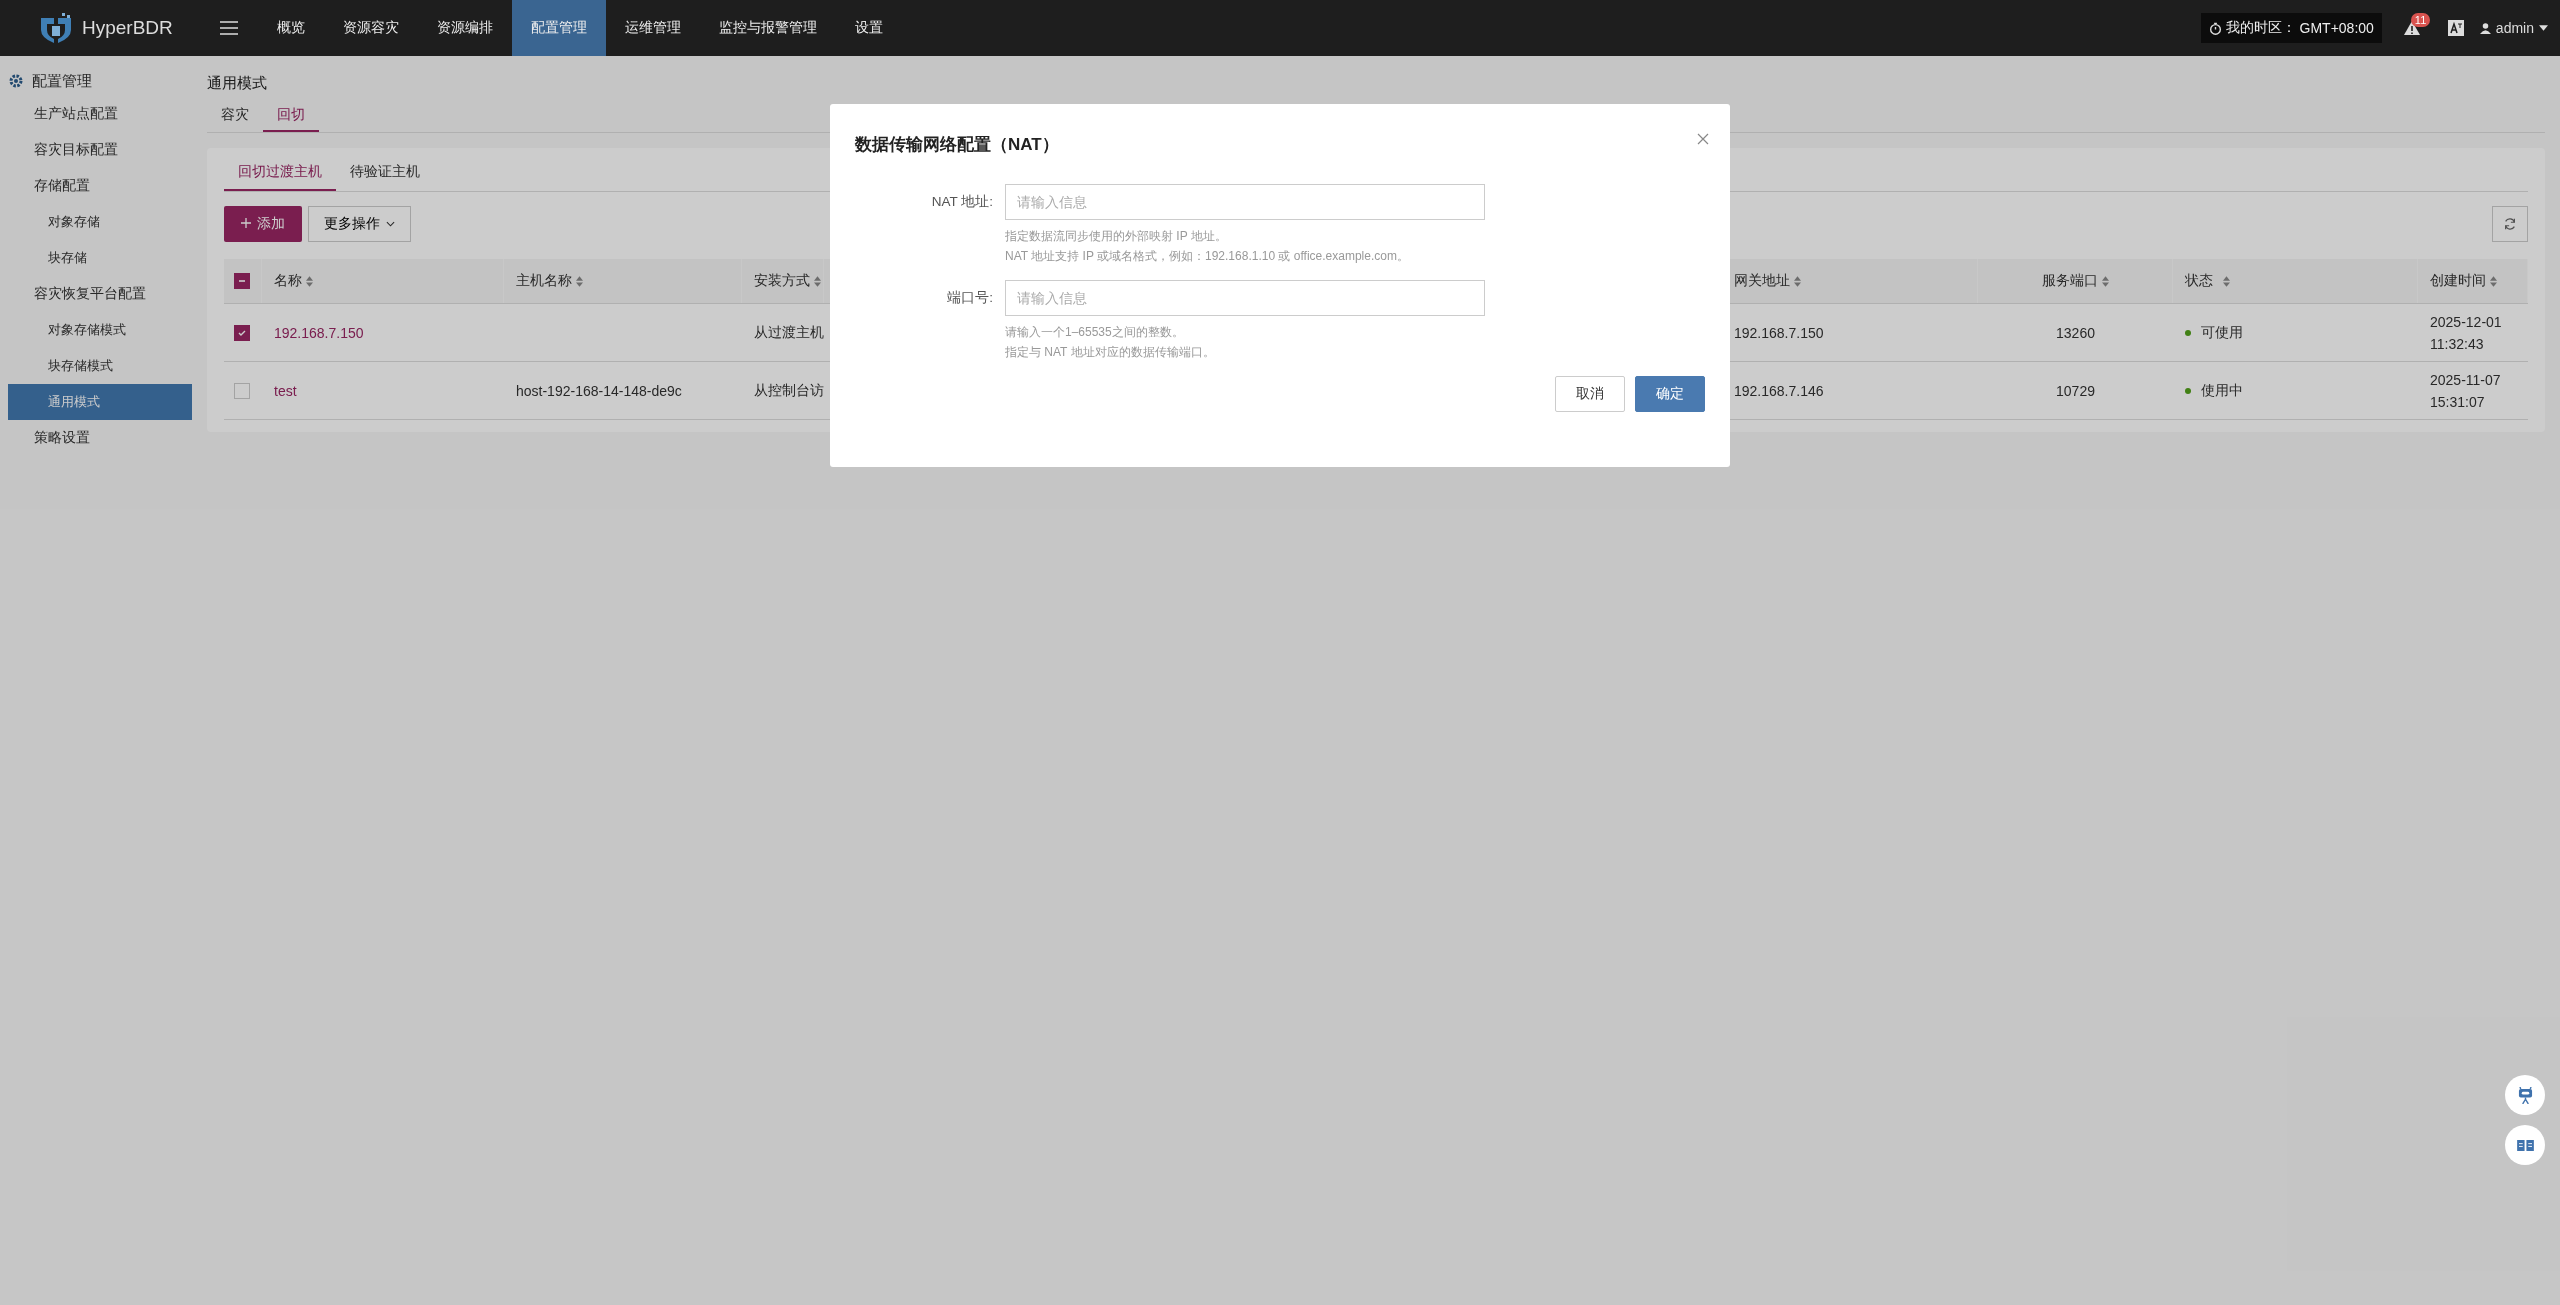 This screenshot has width=2560, height=1305. What do you see at coordinates (280, 172) in the screenshot?
I see `tab: 回切过渡主机` at bounding box center [280, 172].